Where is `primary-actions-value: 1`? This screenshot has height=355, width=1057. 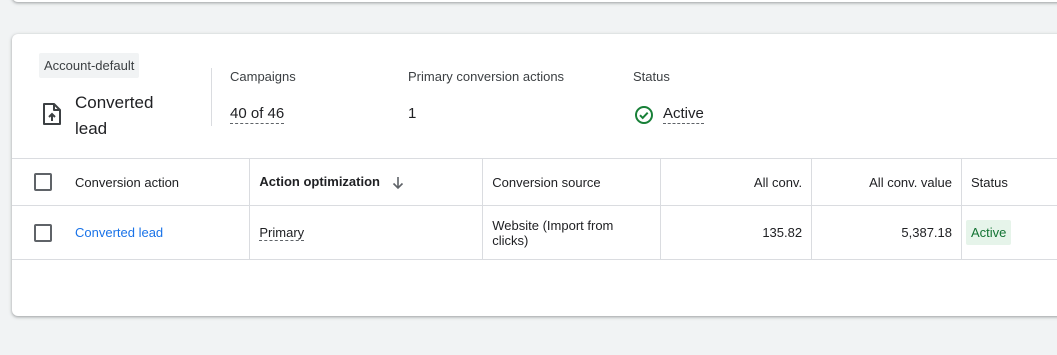 primary-actions-value: 1 is located at coordinates (412, 113).